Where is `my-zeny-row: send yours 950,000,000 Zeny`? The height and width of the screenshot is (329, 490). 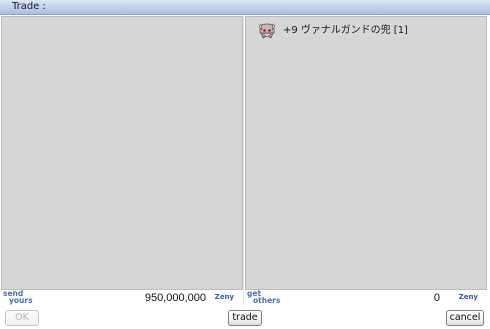
my-zeny-row: send yours 950,000,000 Zeny is located at coordinates (121, 298).